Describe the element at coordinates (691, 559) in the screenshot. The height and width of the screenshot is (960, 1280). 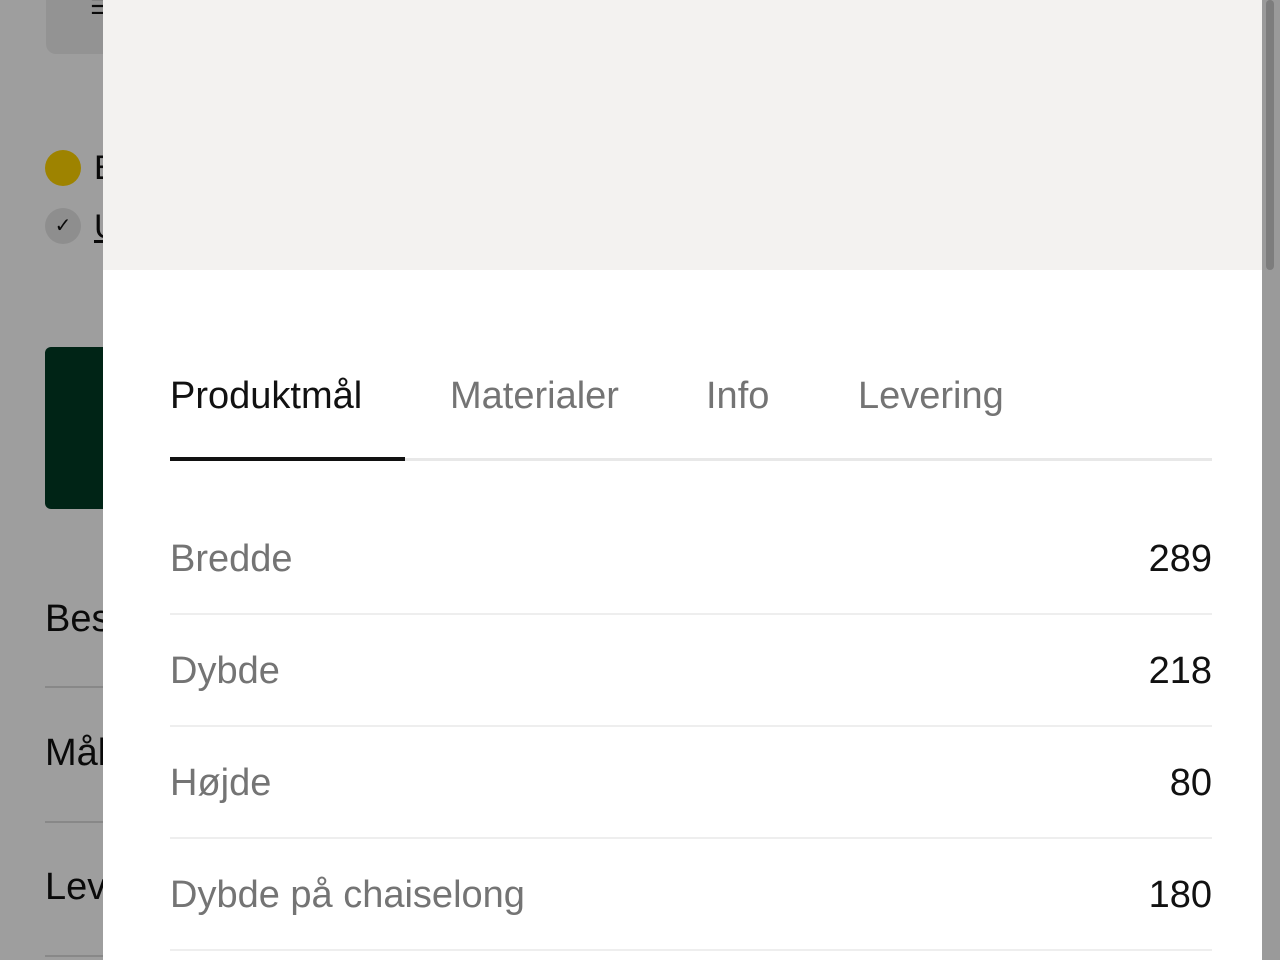
I see `spec-row-width: Bredde 289` at that location.